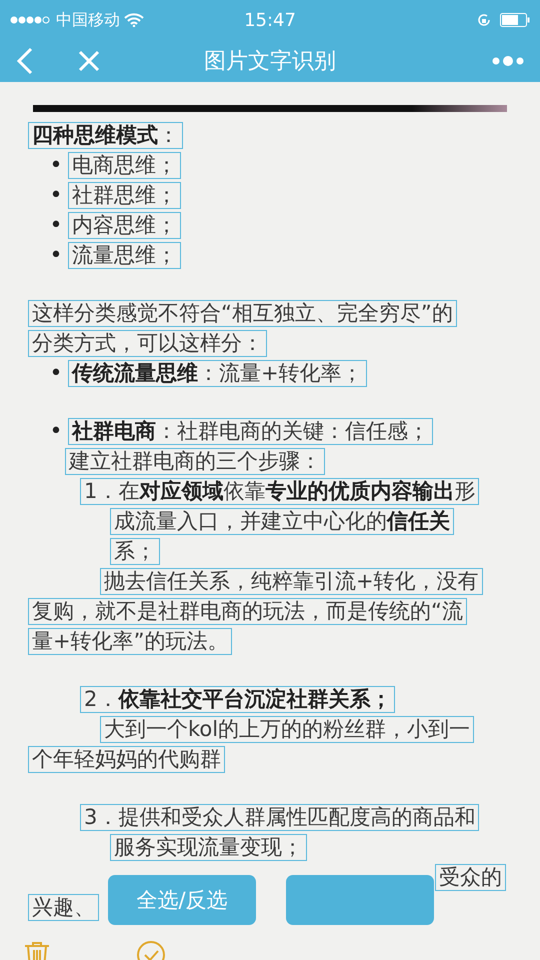 This screenshot has width=540, height=960. Describe the element at coordinates (31, 20) in the screenshot. I see `signal-icon` at that location.